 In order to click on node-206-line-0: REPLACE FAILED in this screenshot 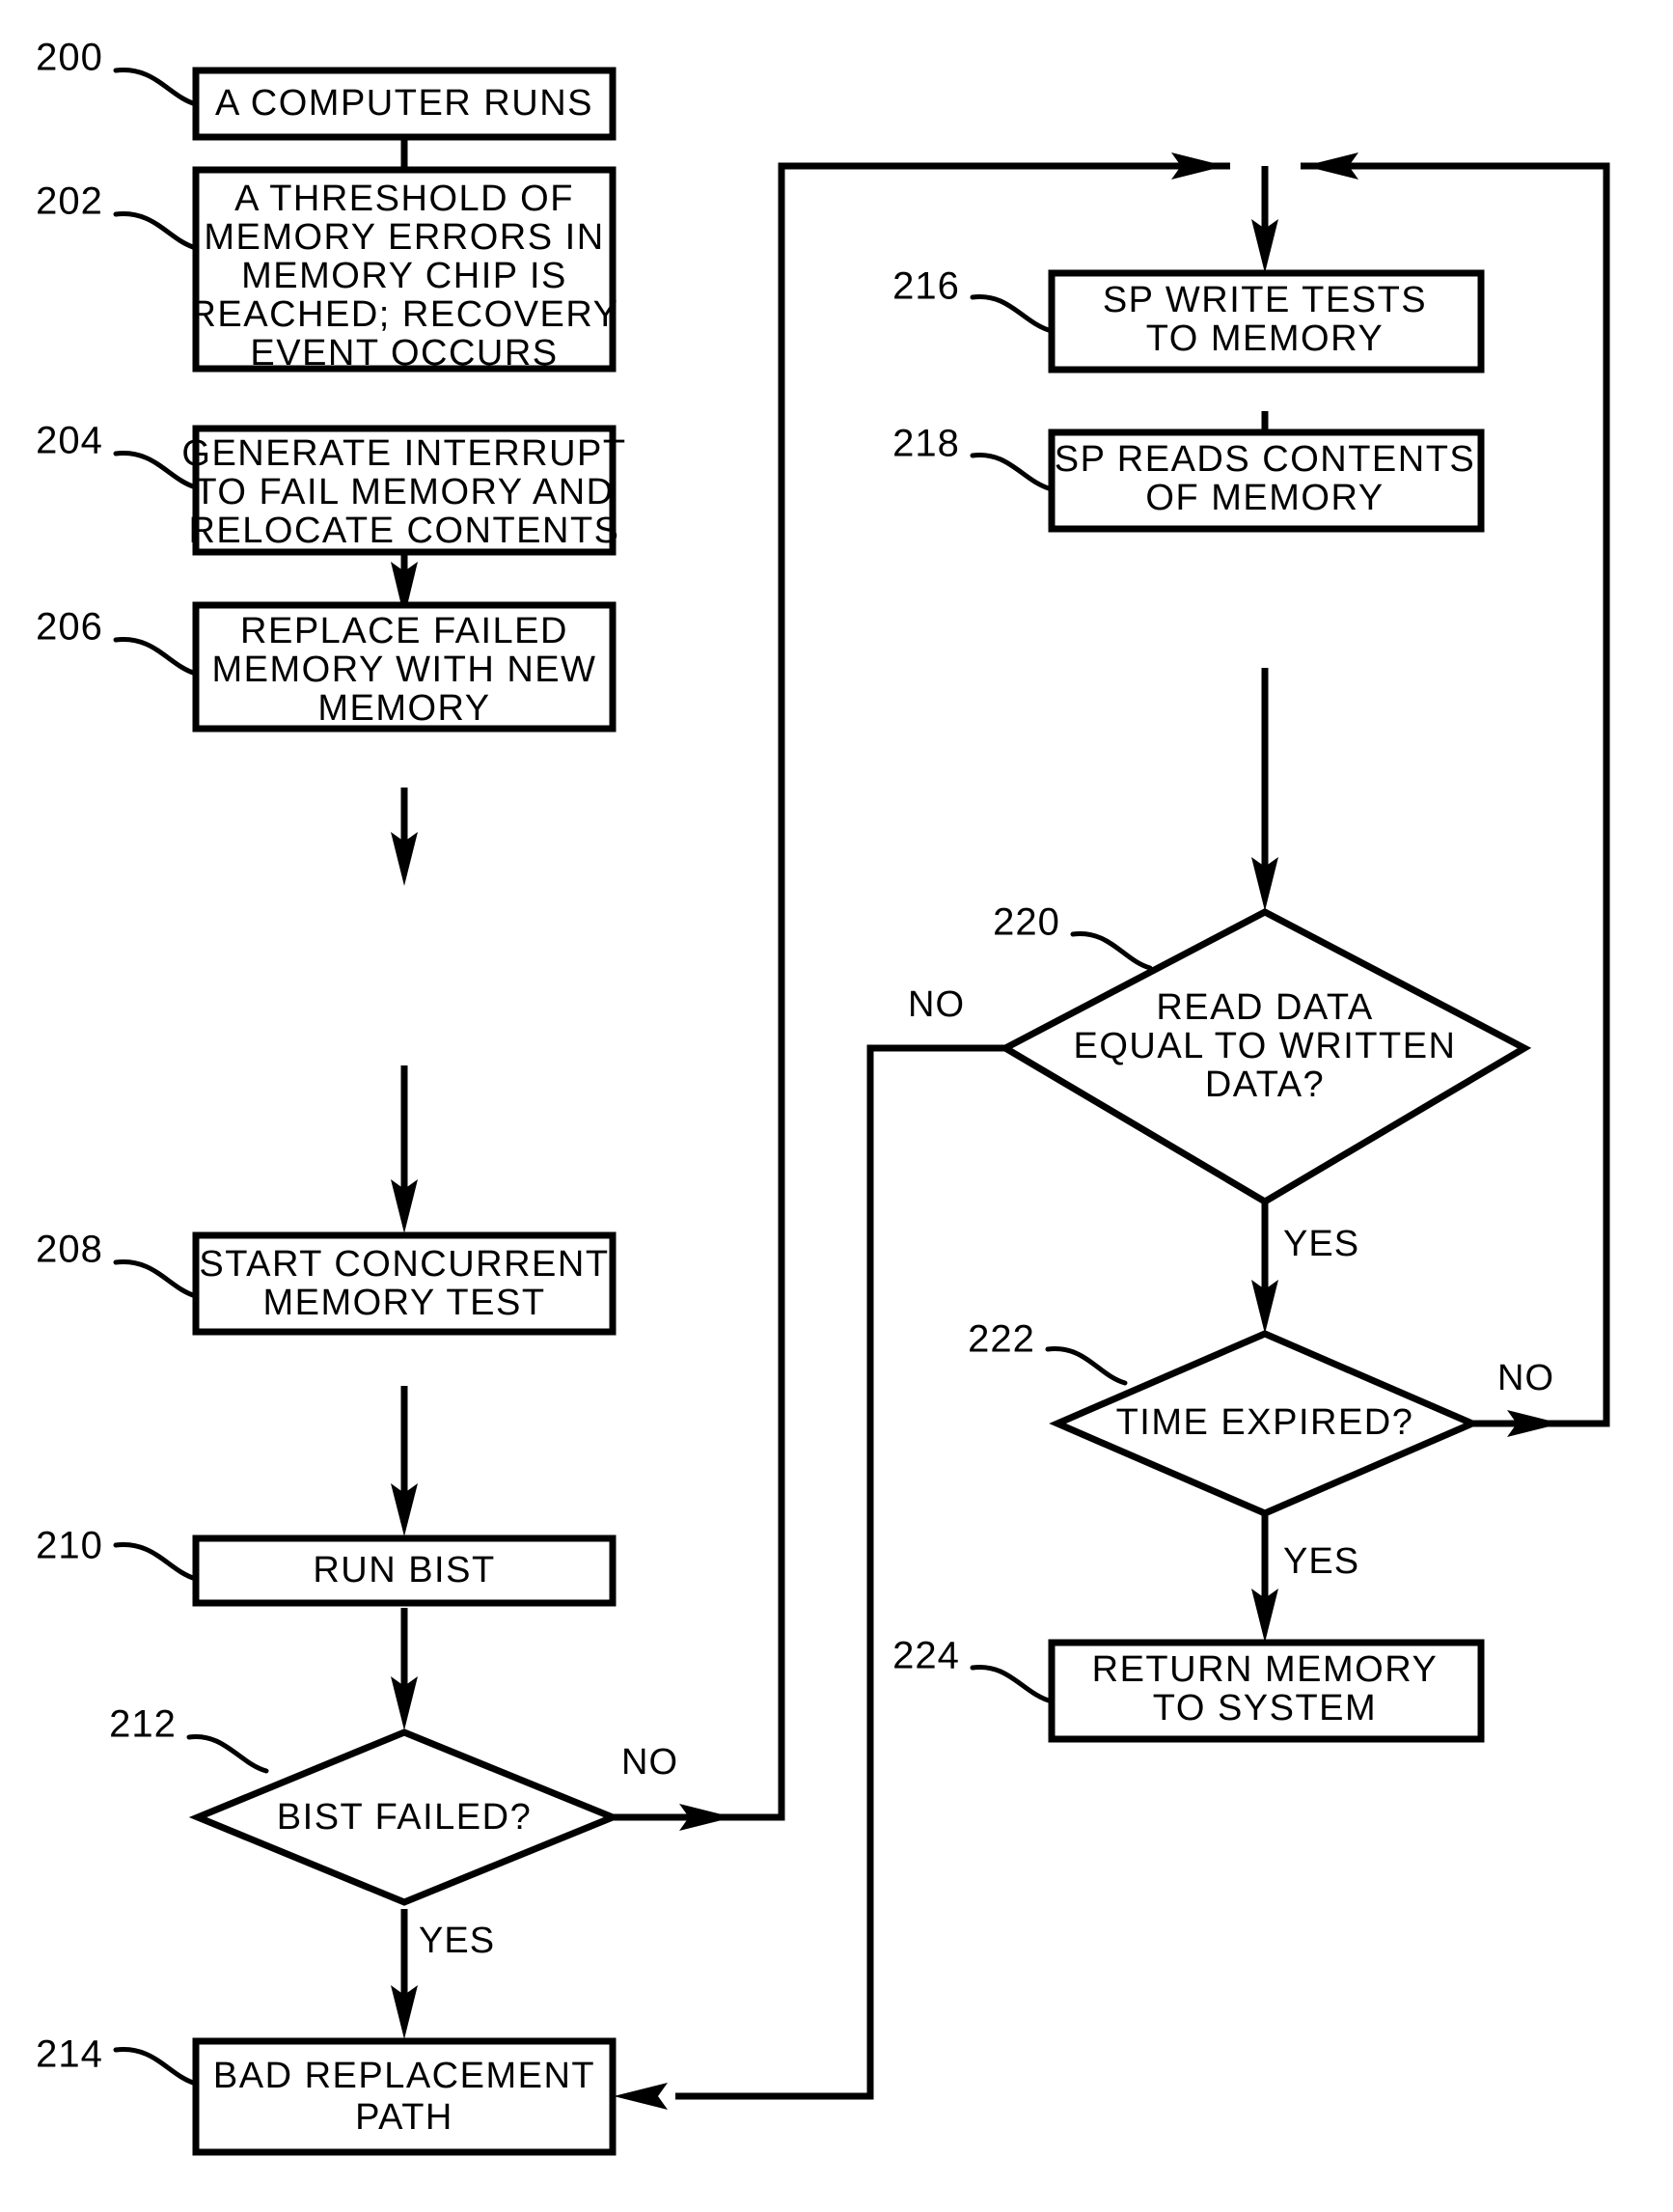, I will do `click(404, 631)`.